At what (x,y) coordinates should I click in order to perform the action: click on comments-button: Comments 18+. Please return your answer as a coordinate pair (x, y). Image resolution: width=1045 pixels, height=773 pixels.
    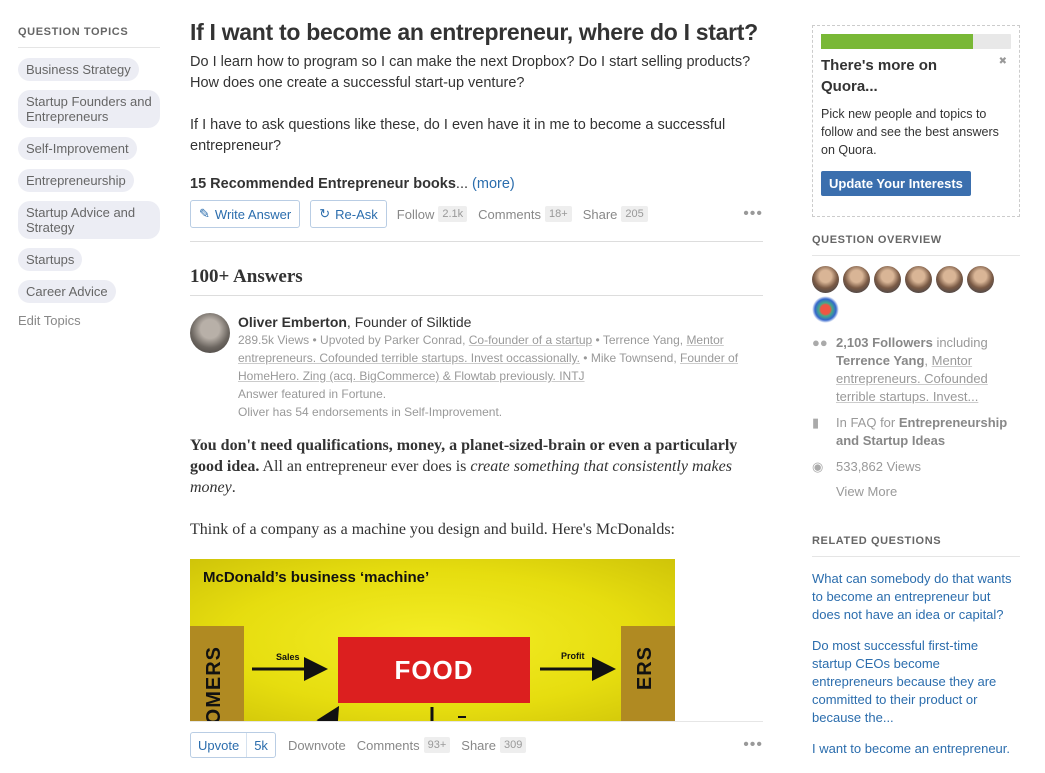
    Looking at the image, I should click on (525, 214).